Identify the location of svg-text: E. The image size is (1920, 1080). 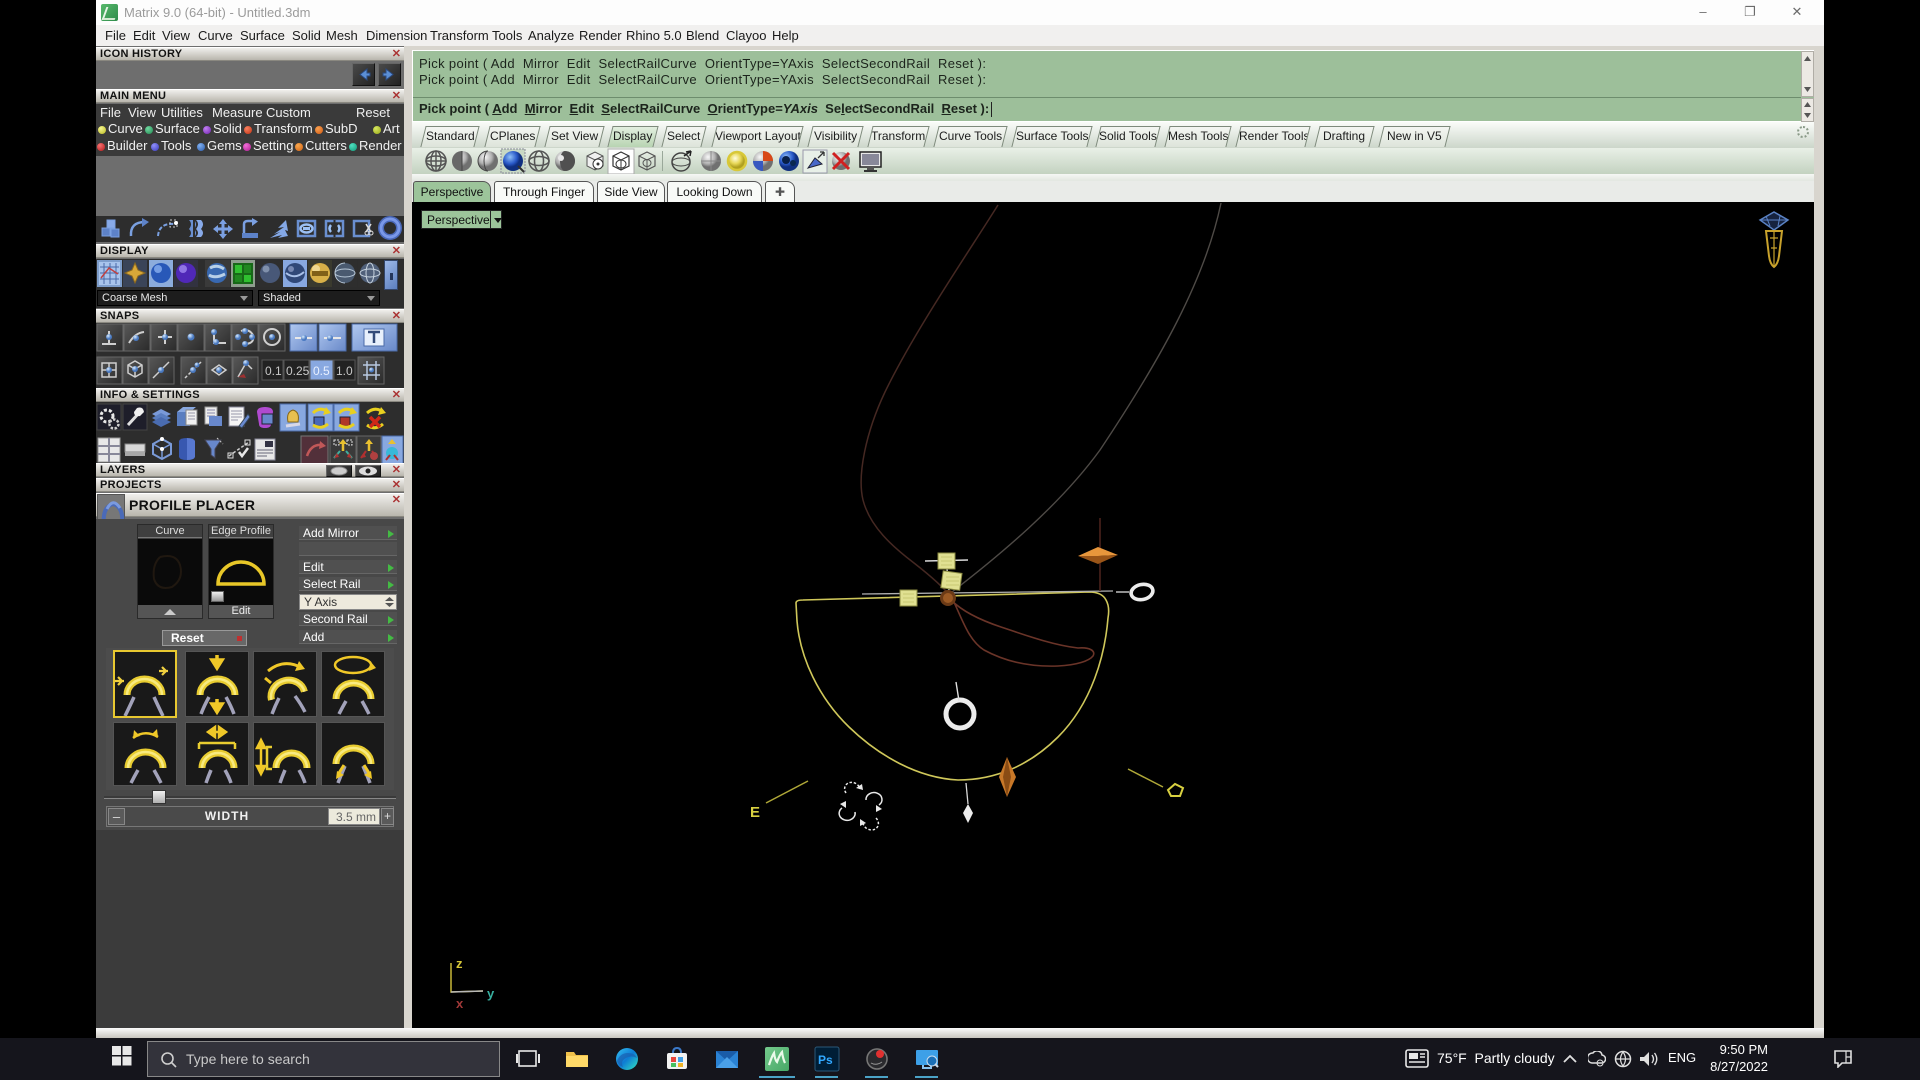
(755, 812).